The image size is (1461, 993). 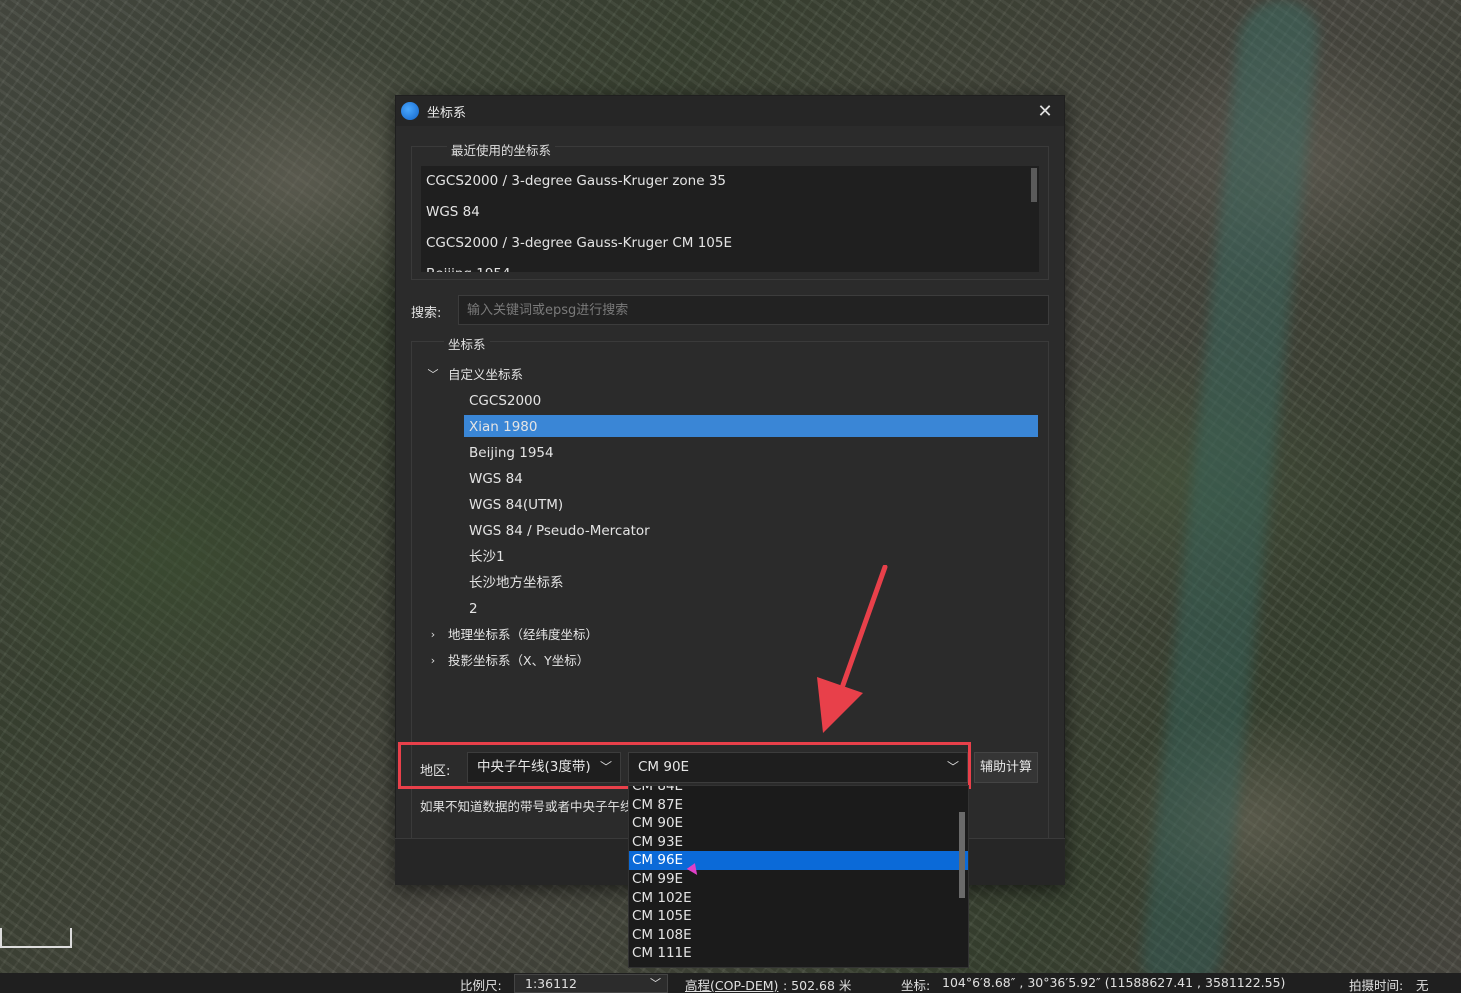 I want to click on scale-select: 1:36112 ﹀, so click(x=591, y=983).